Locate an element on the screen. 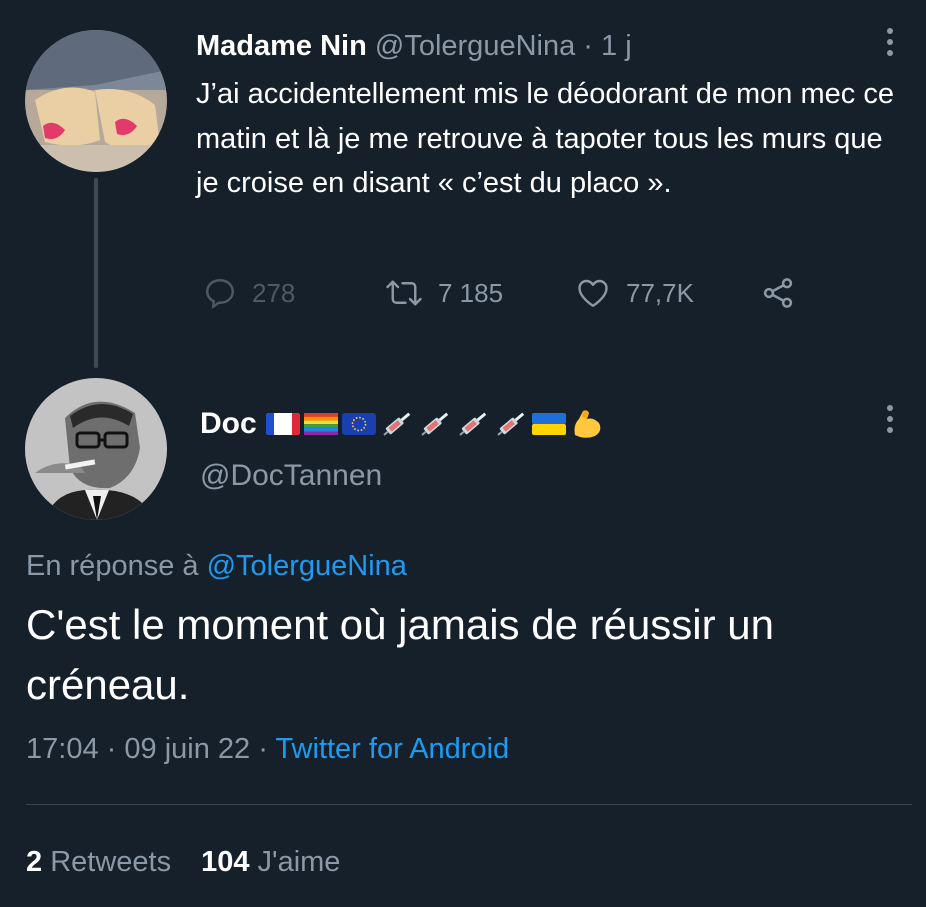  reply-button: 278 is located at coordinates (248, 293).